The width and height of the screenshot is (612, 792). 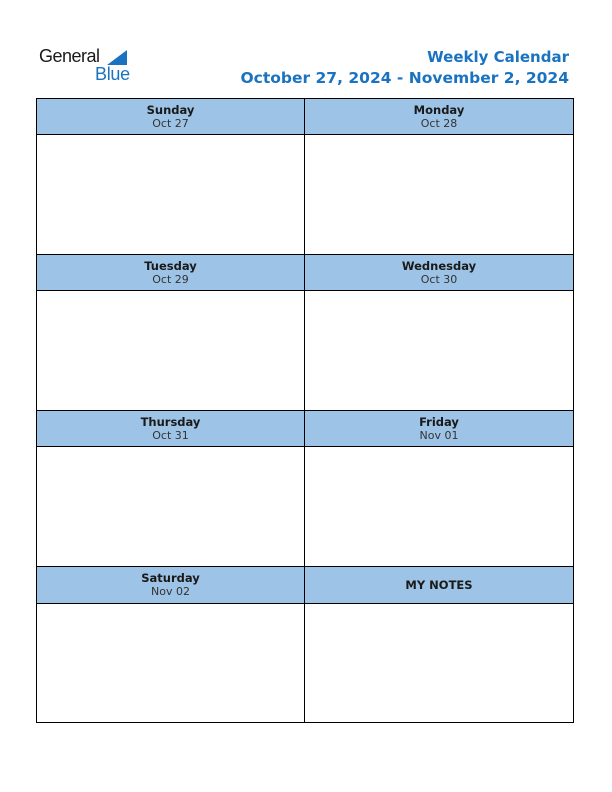 I want to click on day-date: Oct 28, so click(x=439, y=123).